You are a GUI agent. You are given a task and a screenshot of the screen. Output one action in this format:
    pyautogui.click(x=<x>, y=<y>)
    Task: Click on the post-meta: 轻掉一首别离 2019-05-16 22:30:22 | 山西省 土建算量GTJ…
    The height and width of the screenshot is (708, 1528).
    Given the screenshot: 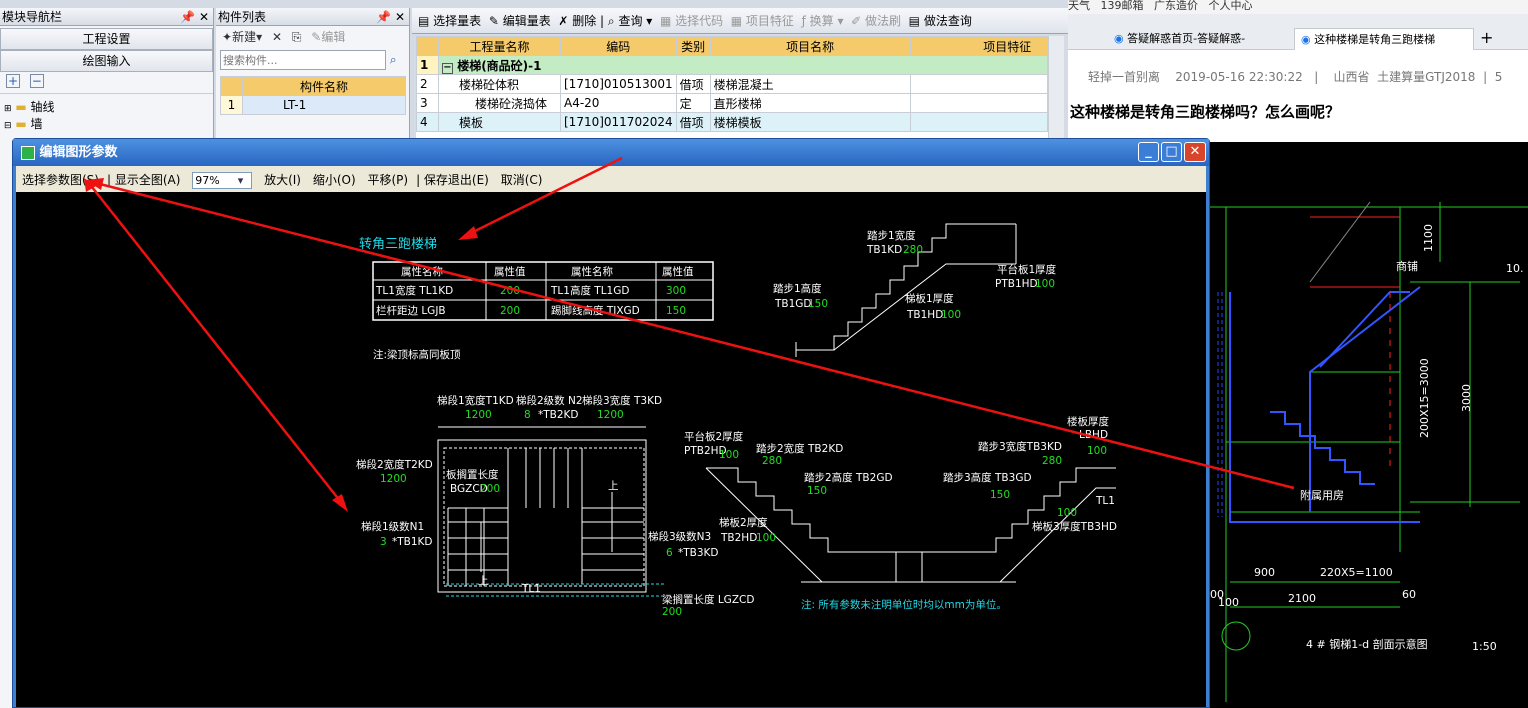 What is the action you would take?
    pyautogui.click(x=1295, y=77)
    